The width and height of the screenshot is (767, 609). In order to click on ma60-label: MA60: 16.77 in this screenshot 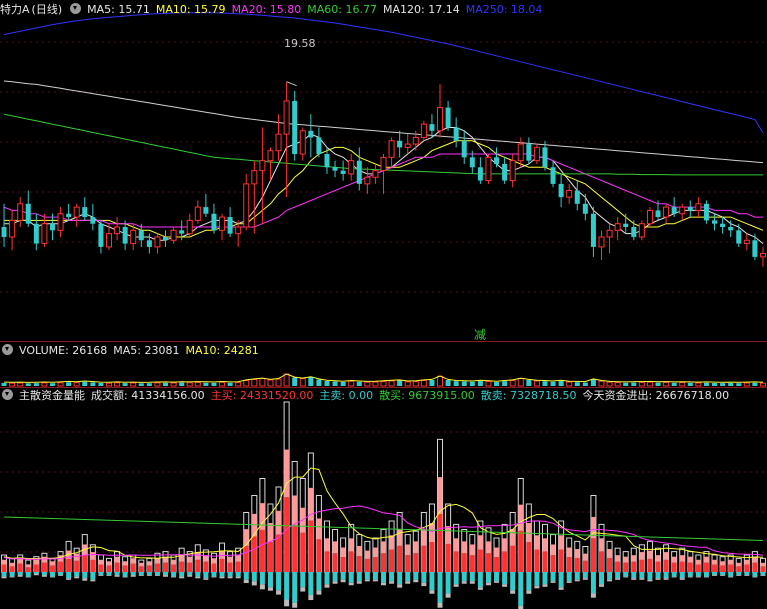, I will do `click(342, 9)`.